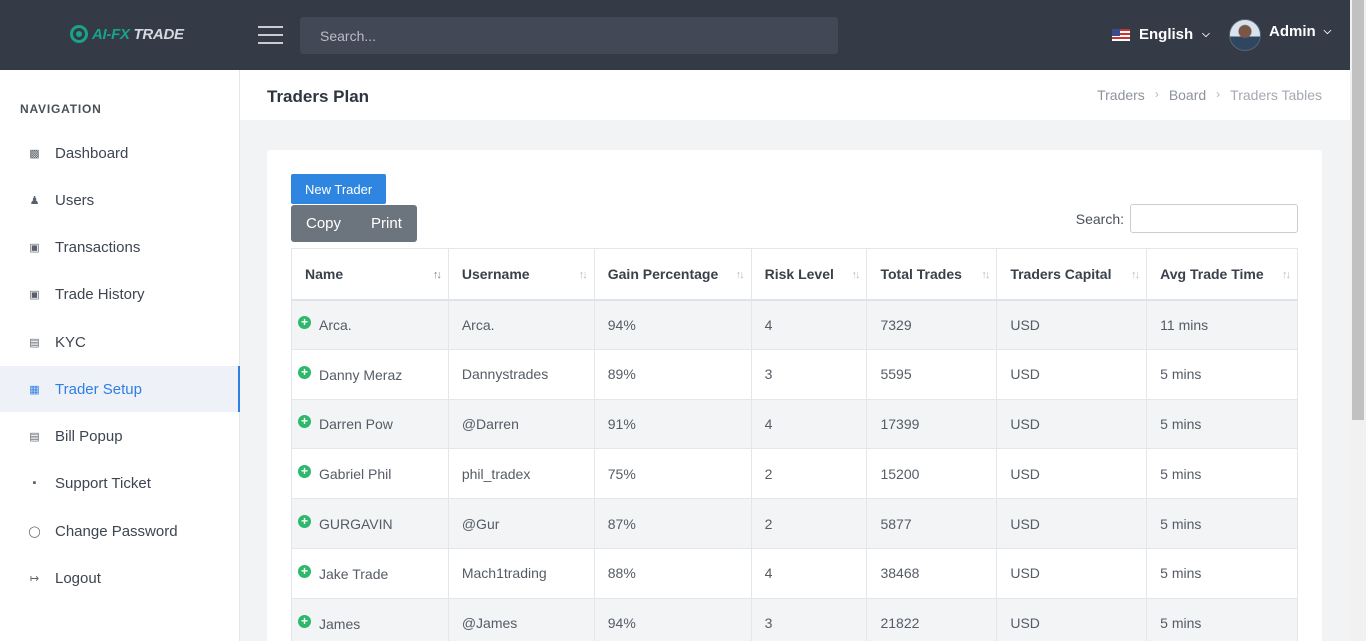 The height and width of the screenshot is (641, 1366). I want to click on sidebar-item-trade-history: ▣ Trade History, so click(120, 294).